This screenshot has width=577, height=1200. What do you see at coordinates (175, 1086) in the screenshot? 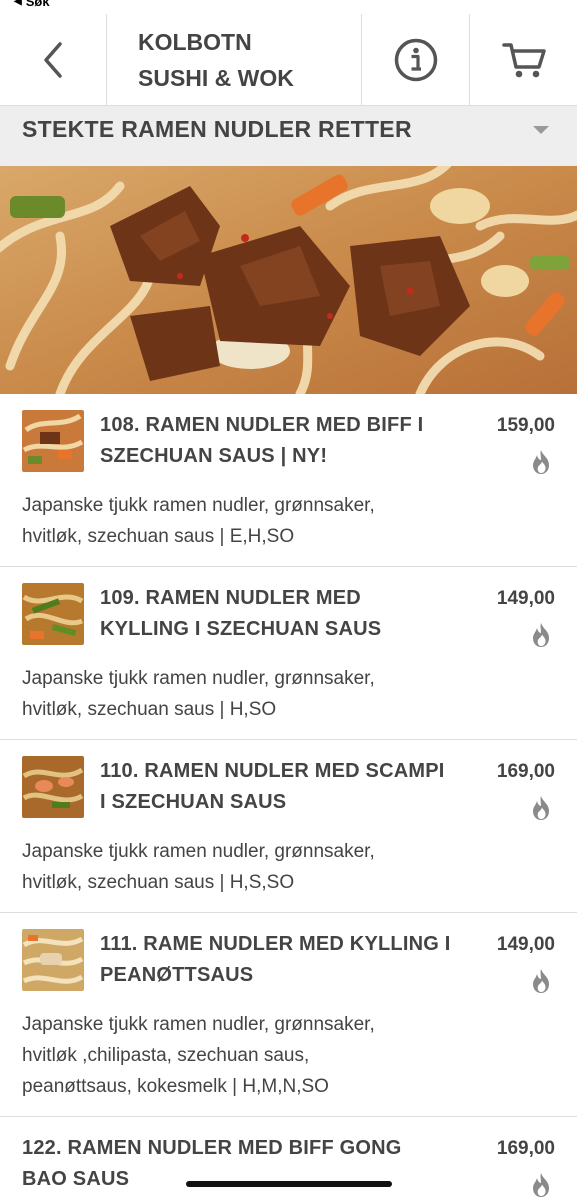
I see `item-desc-line3: peanøttsaus, kokesmelk | H,M,N,SO` at bounding box center [175, 1086].